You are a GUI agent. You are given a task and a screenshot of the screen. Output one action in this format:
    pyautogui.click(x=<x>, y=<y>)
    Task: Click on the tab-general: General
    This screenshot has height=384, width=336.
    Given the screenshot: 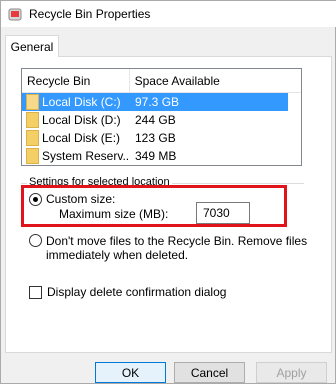 What is the action you would take?
    pyautogui.click(x=32, y=46)
    